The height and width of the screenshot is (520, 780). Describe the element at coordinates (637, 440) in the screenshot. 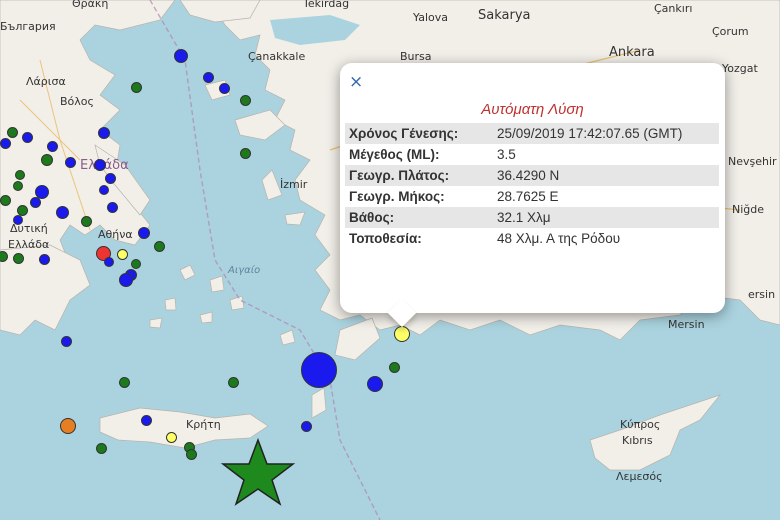

I see `label-kibris: Kıbrıs` at that location.